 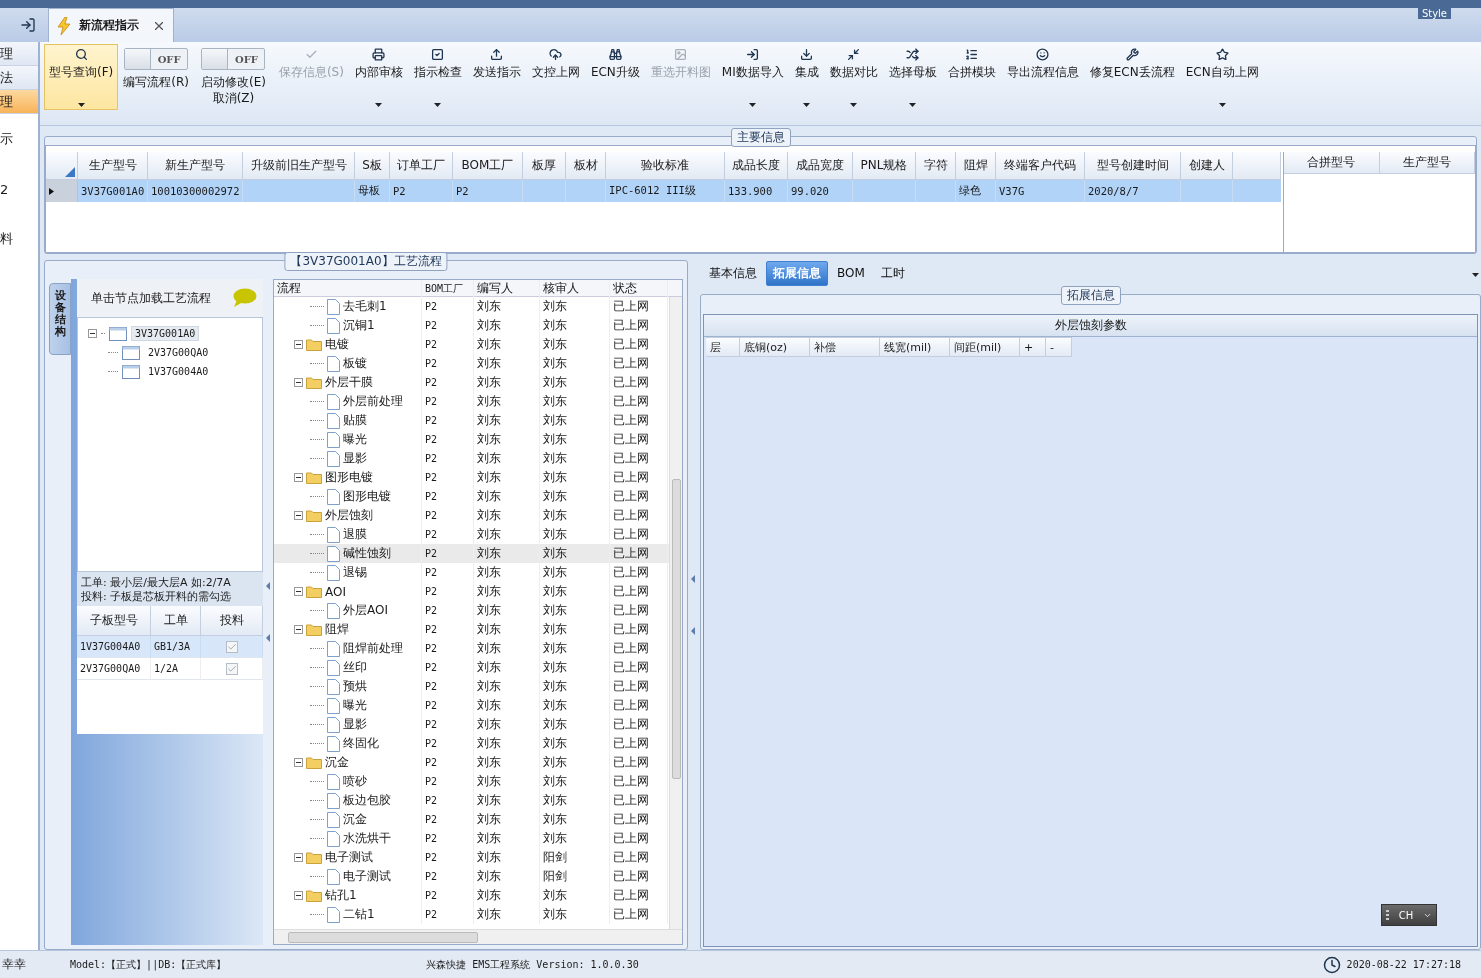 I want to click on toolbar-button: 发送指示, so click(x=496, y=77).